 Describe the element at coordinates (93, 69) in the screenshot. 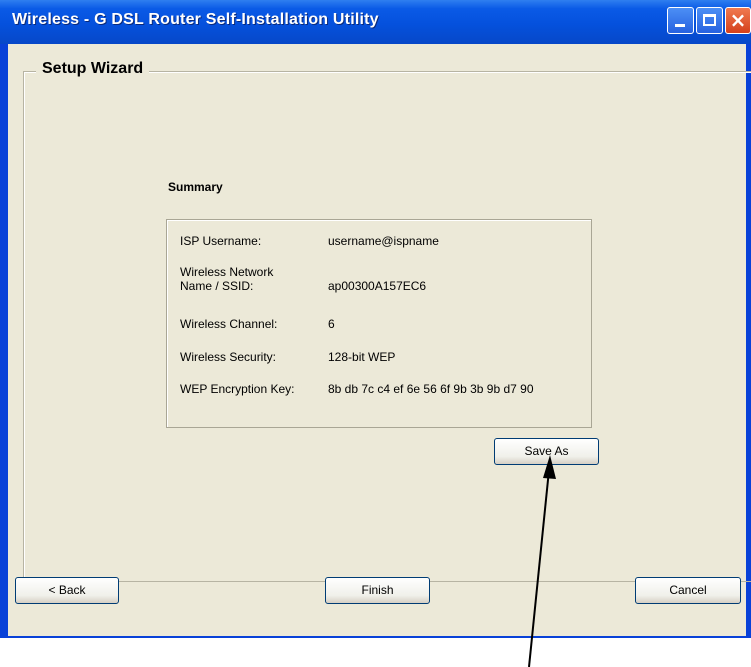

I see `setup-wizard-label: Setup Wizard` at that location.